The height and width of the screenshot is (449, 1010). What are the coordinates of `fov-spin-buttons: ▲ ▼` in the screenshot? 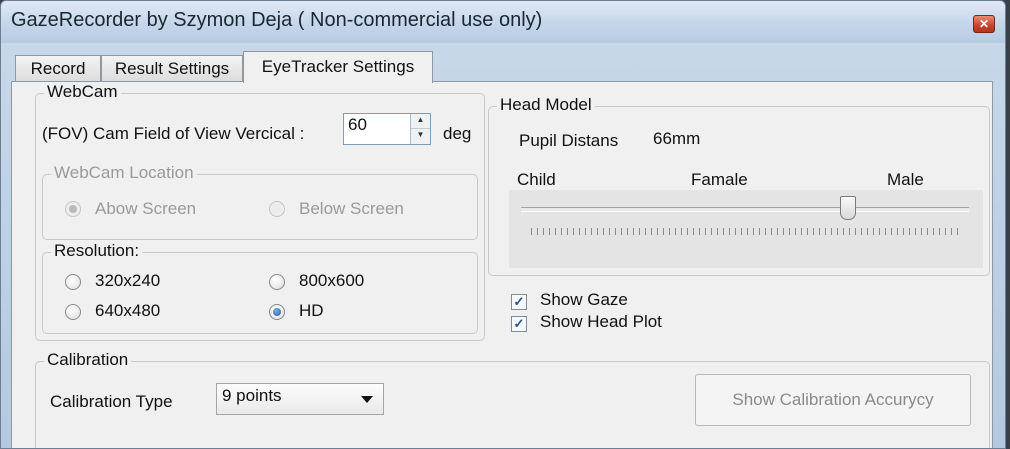 It's located at (420, 129).